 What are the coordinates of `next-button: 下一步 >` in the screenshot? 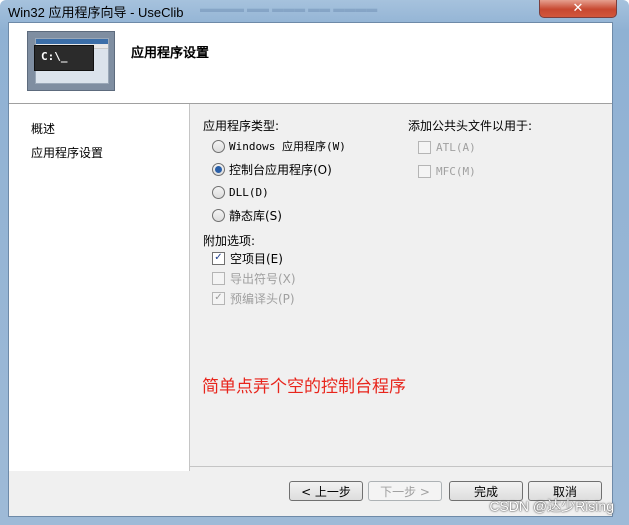 It's located at (405, 491).